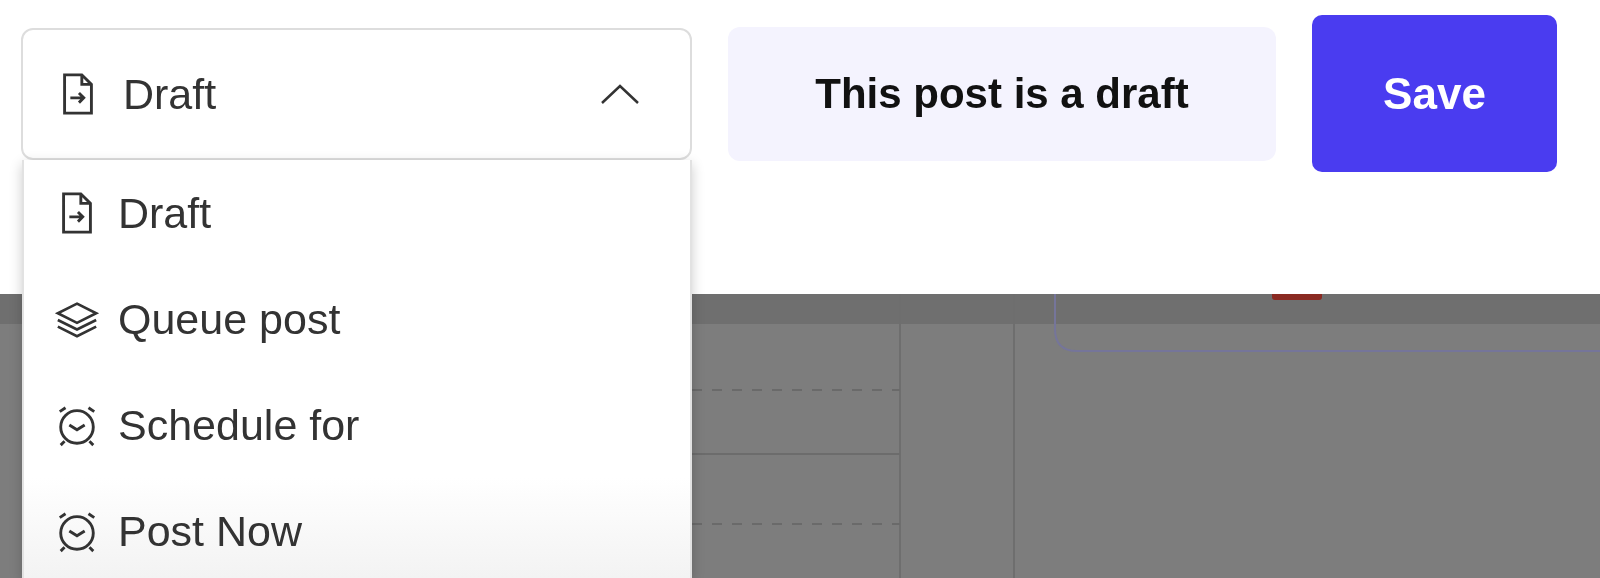  I want to click on save-button: Save, so click(1434, 93).